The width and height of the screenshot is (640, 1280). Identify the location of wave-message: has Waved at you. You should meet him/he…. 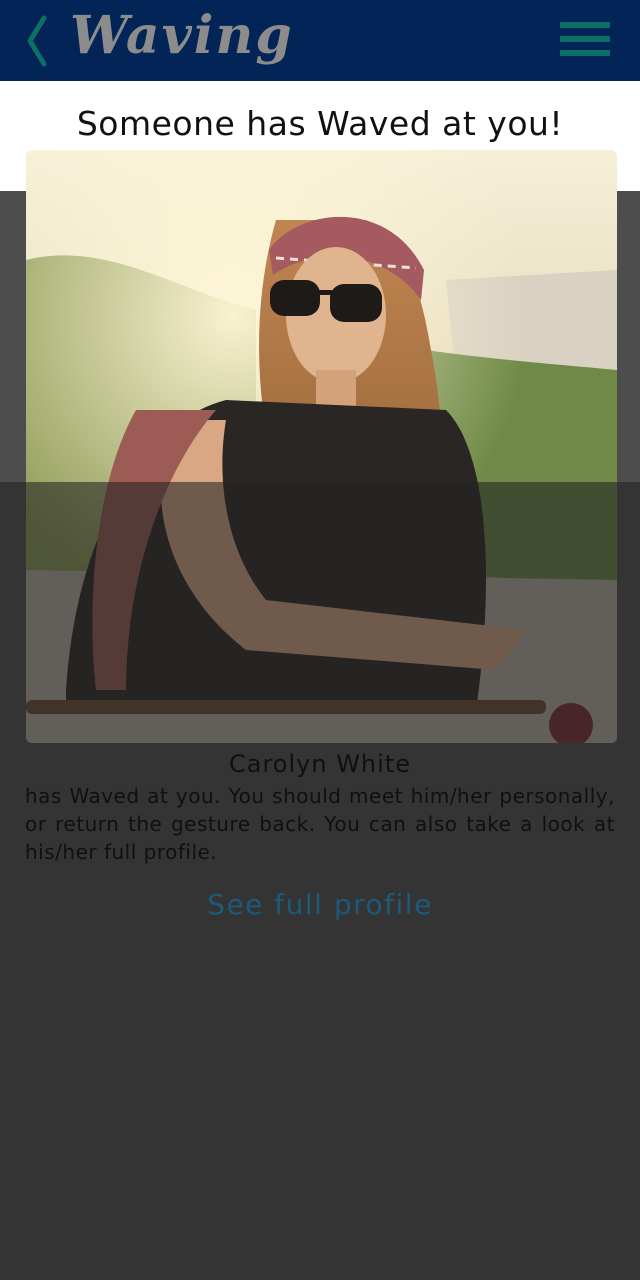
(320, 824).